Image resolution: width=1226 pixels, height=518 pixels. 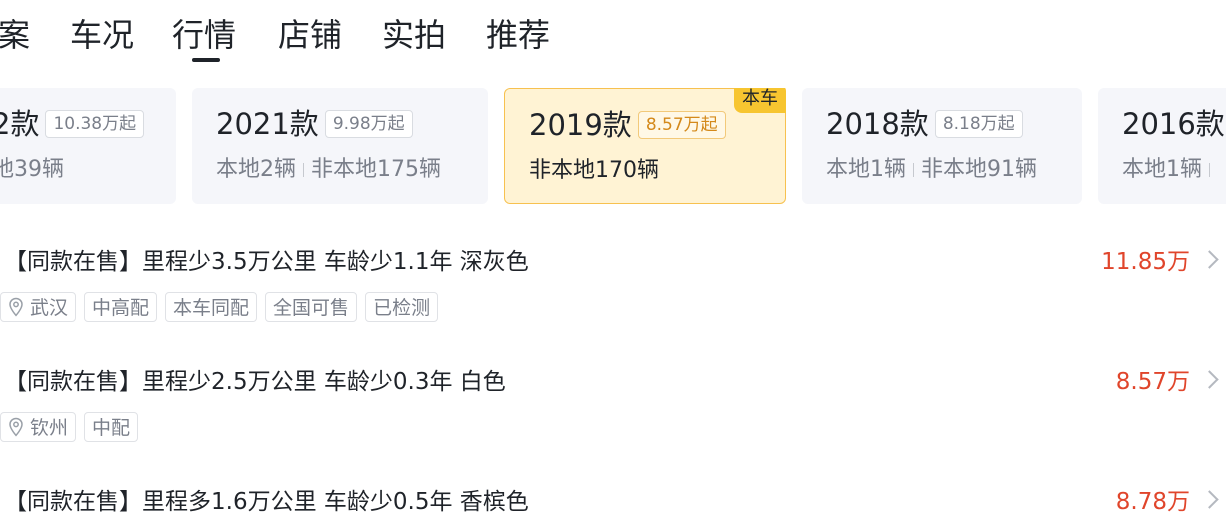 What do you see at coordinates (1152, 502) in the screenshot?
I see `listing-price: 8.78万` at bounding box center [1152, 502].